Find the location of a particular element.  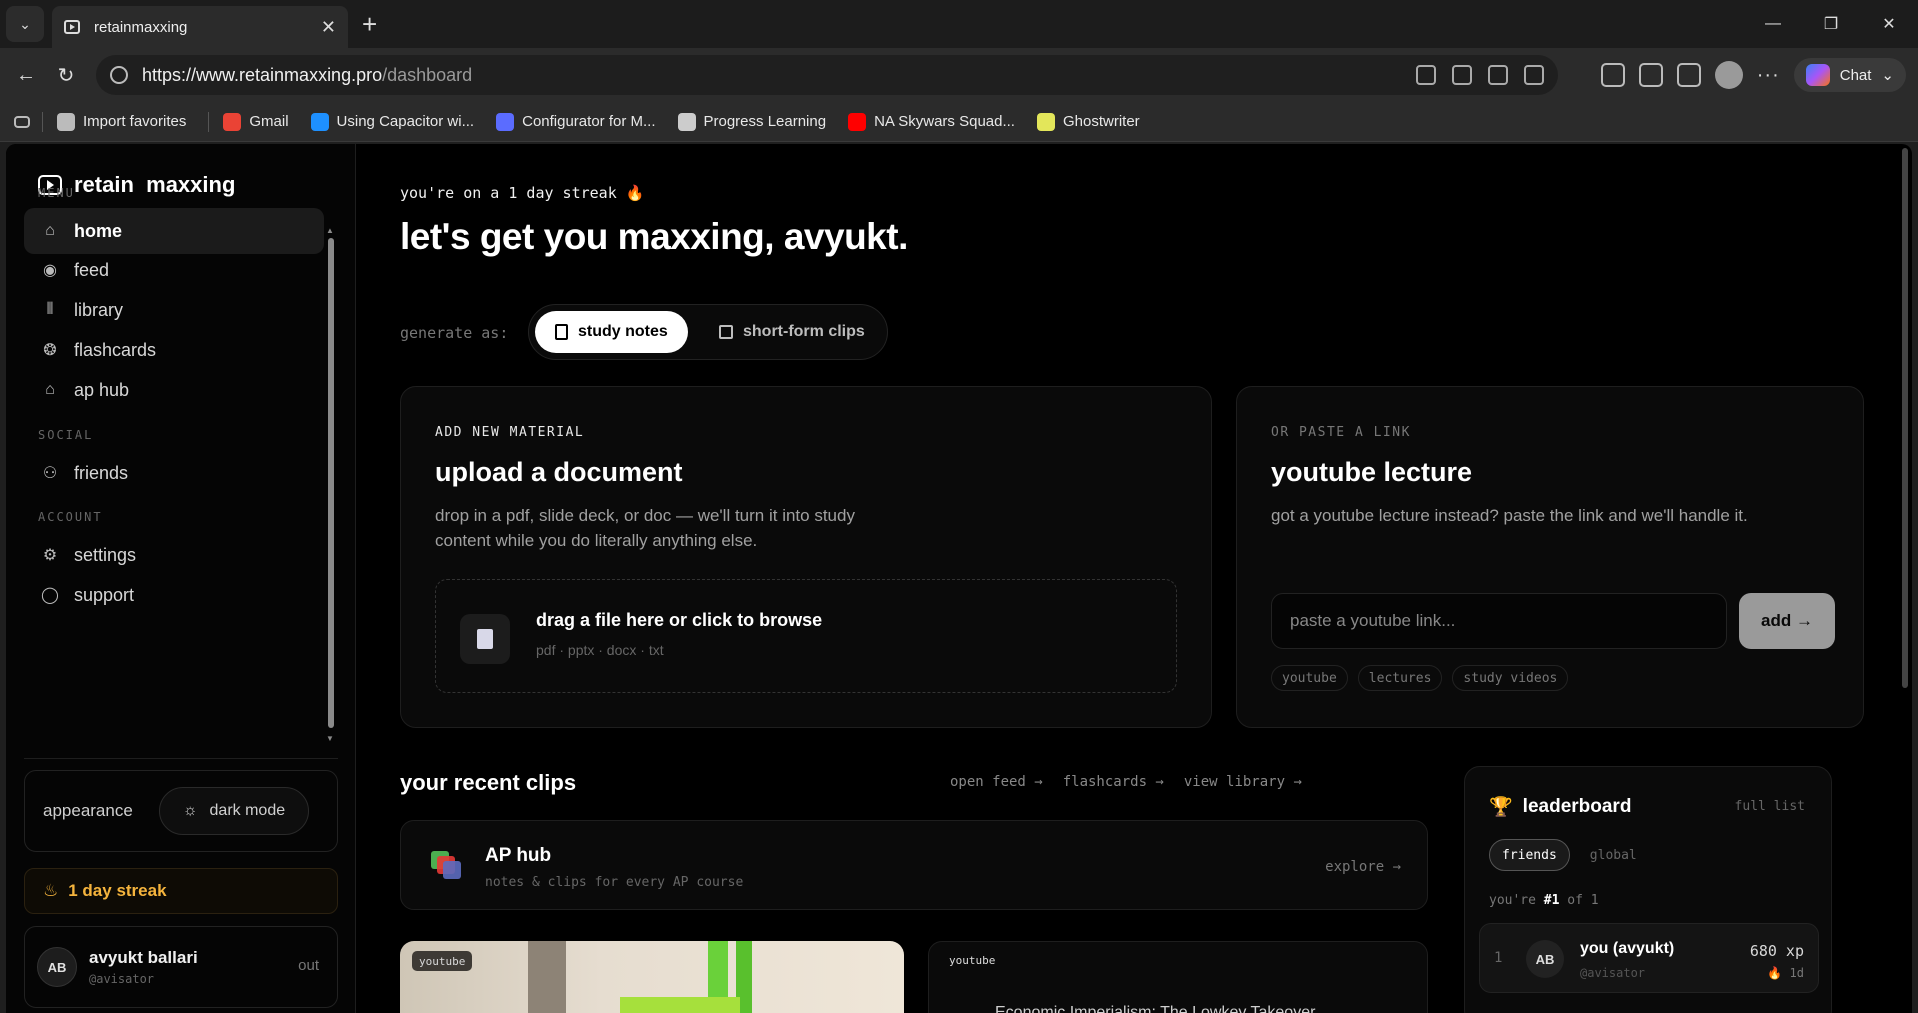

user-handle: @avisator is located at coordinates (122, 979).